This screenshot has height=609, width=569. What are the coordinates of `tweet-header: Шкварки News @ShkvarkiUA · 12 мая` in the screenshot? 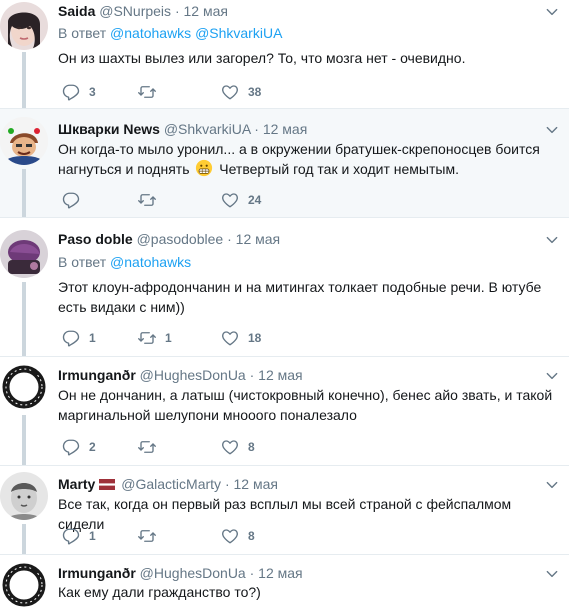 It's located at (182, 129).